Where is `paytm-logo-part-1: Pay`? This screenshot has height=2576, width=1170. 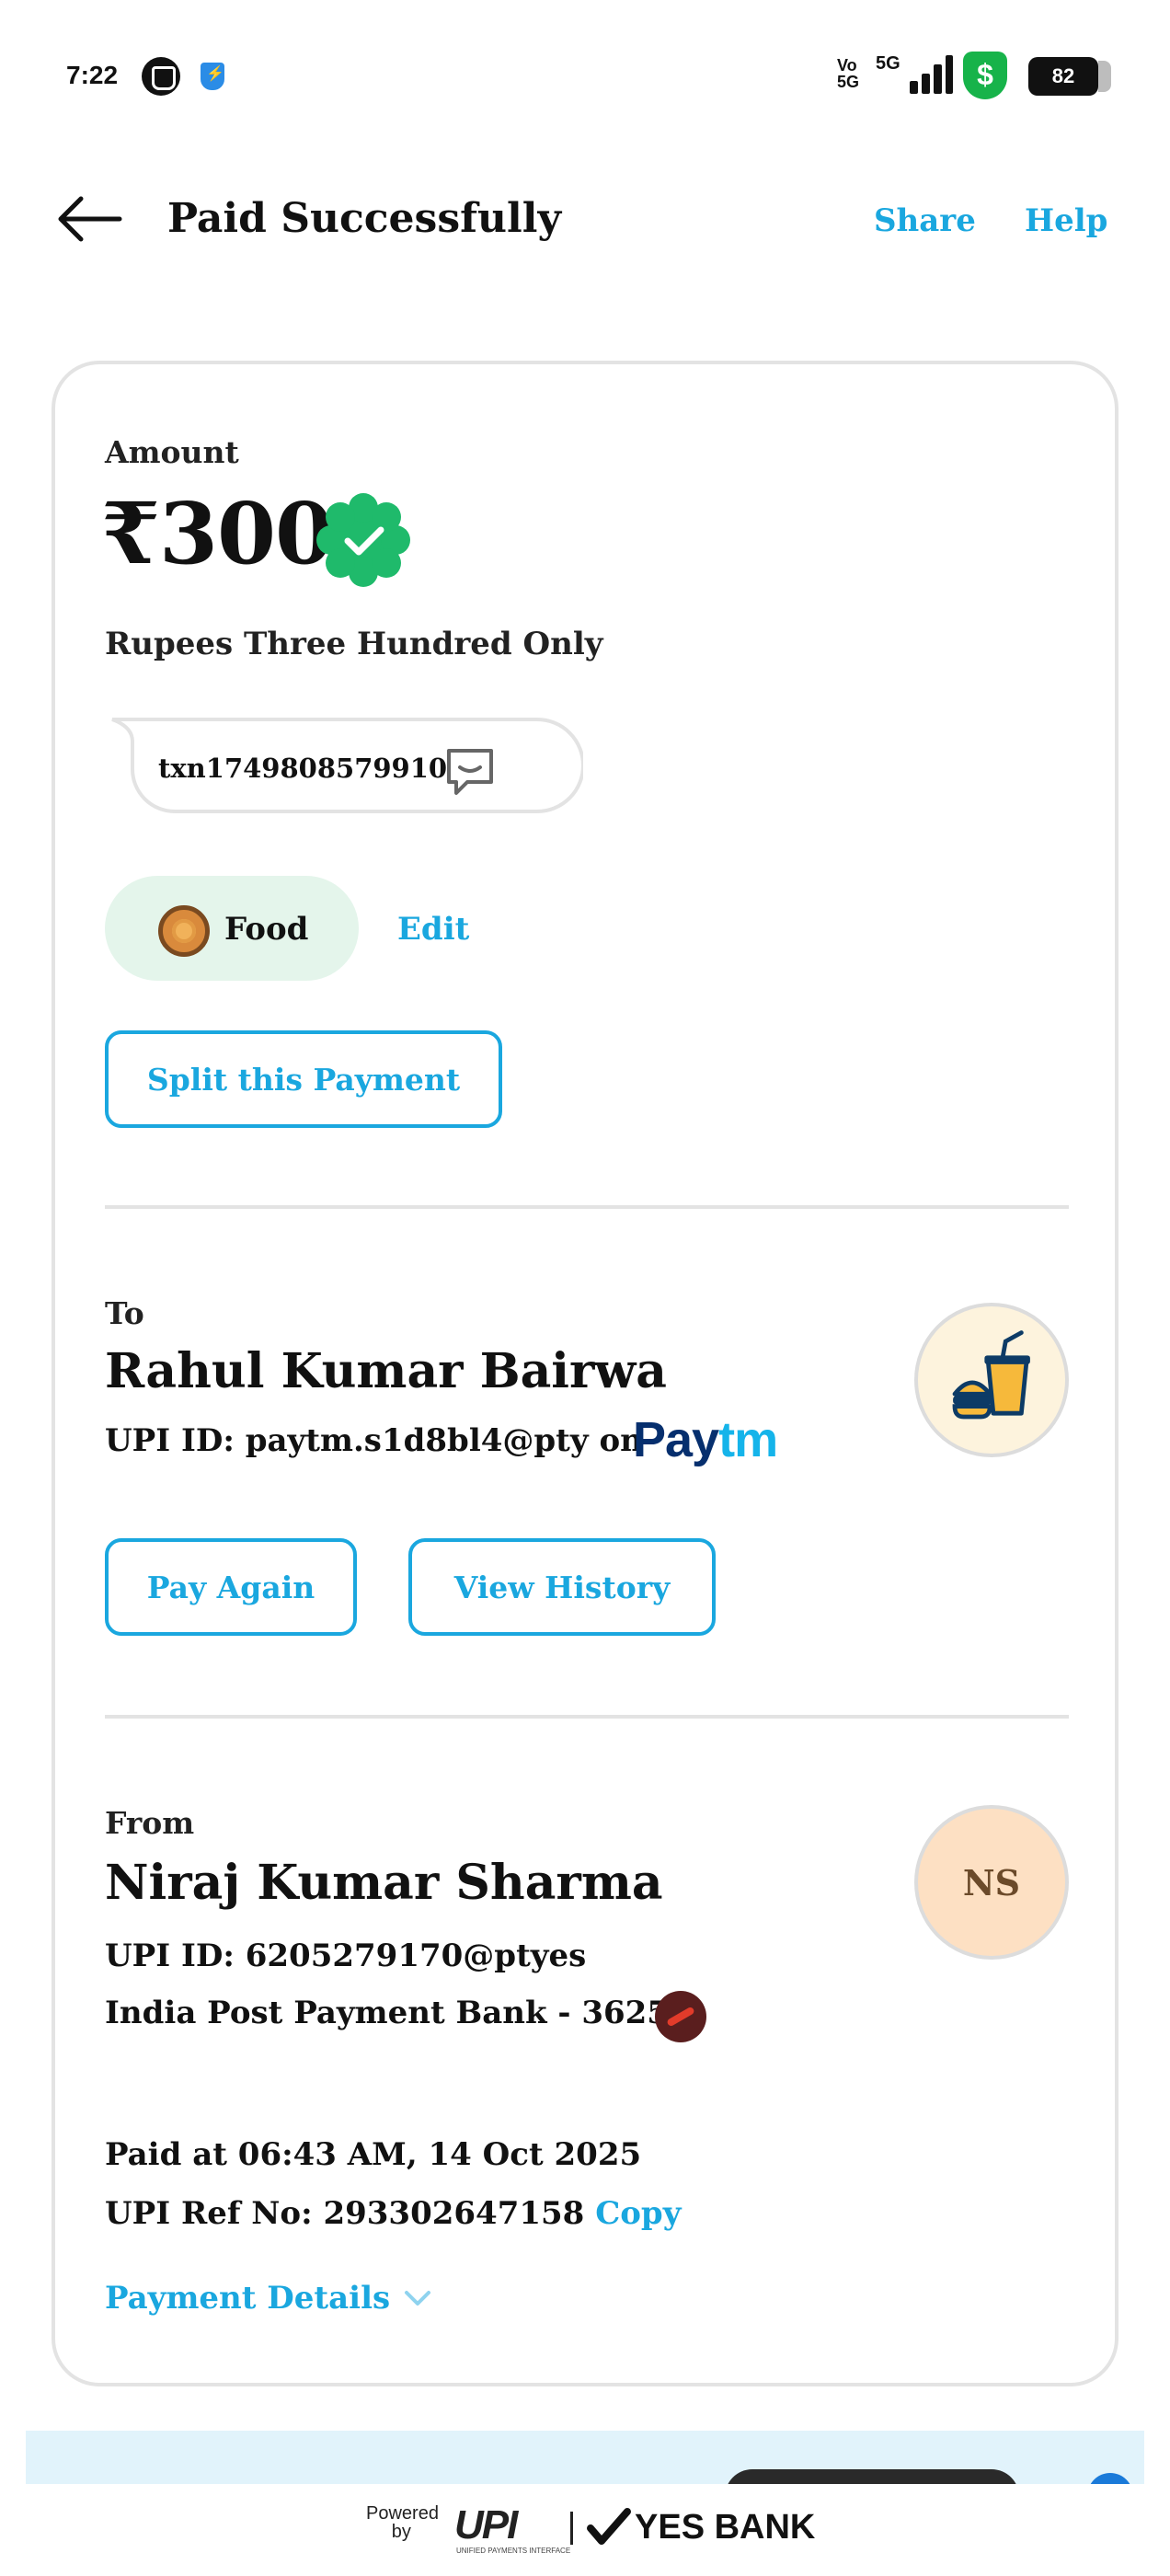 paytm-logo-part-1: Pay is located at coordinates (676, 1439).